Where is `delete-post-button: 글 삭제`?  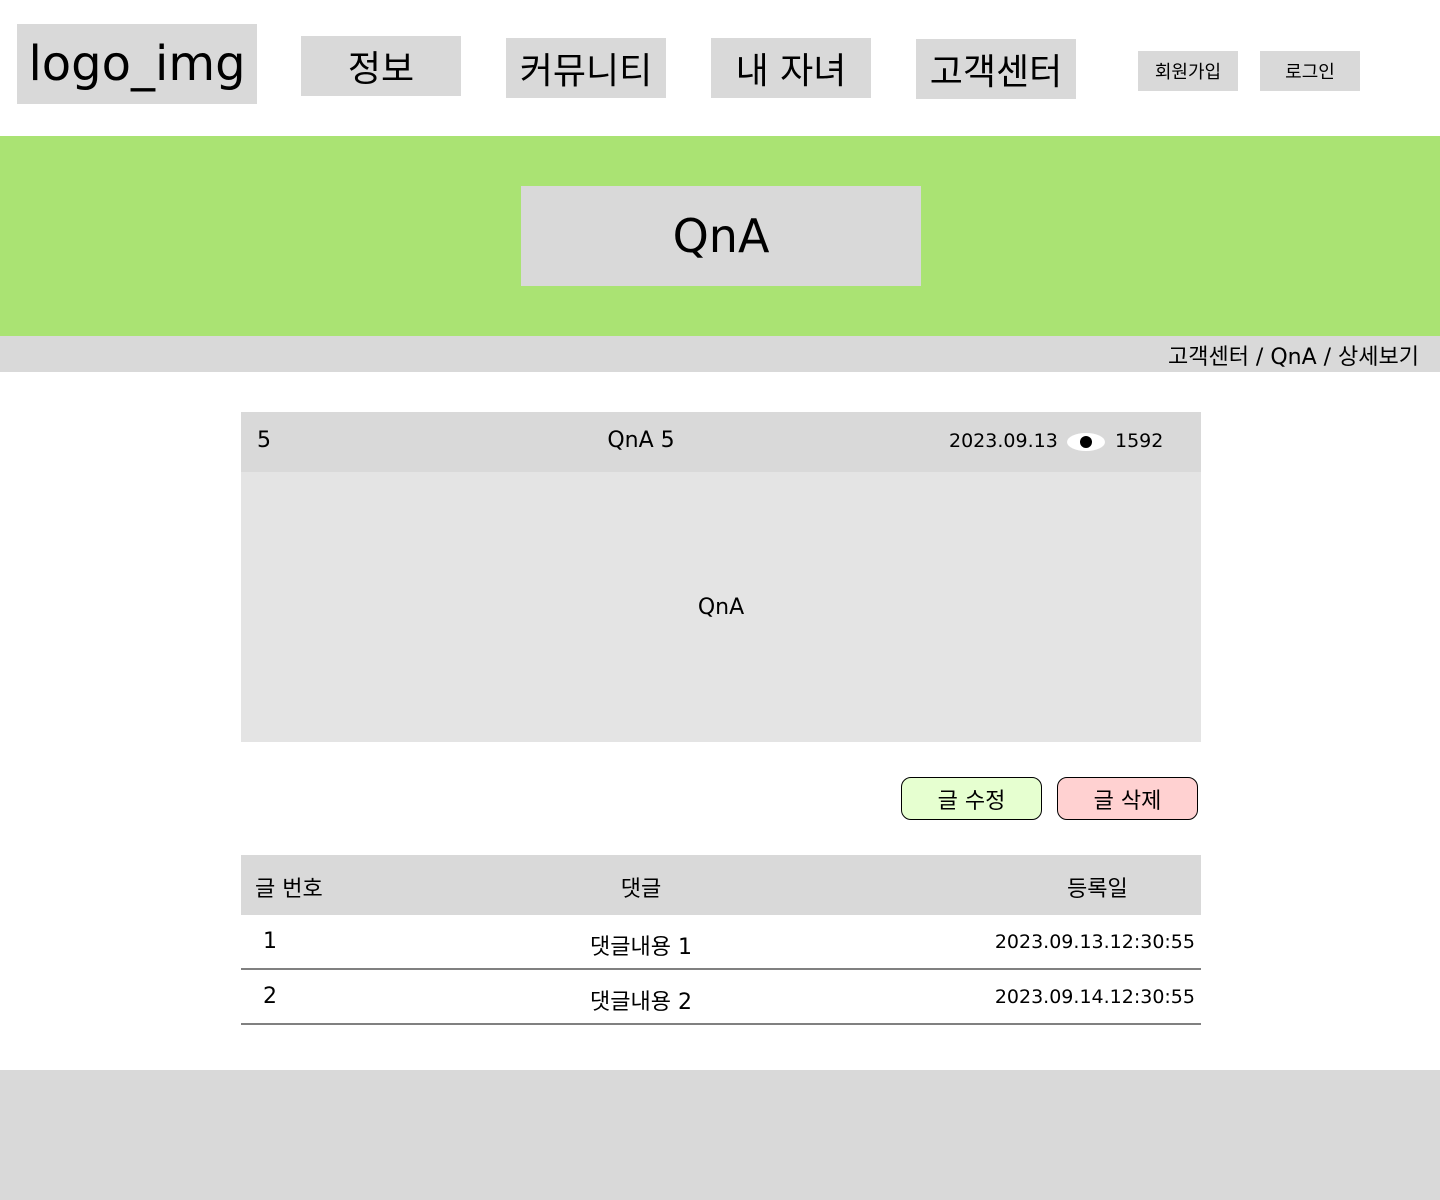
delete-post-button: 글 삭제 is located at coordinates (1127, 798).